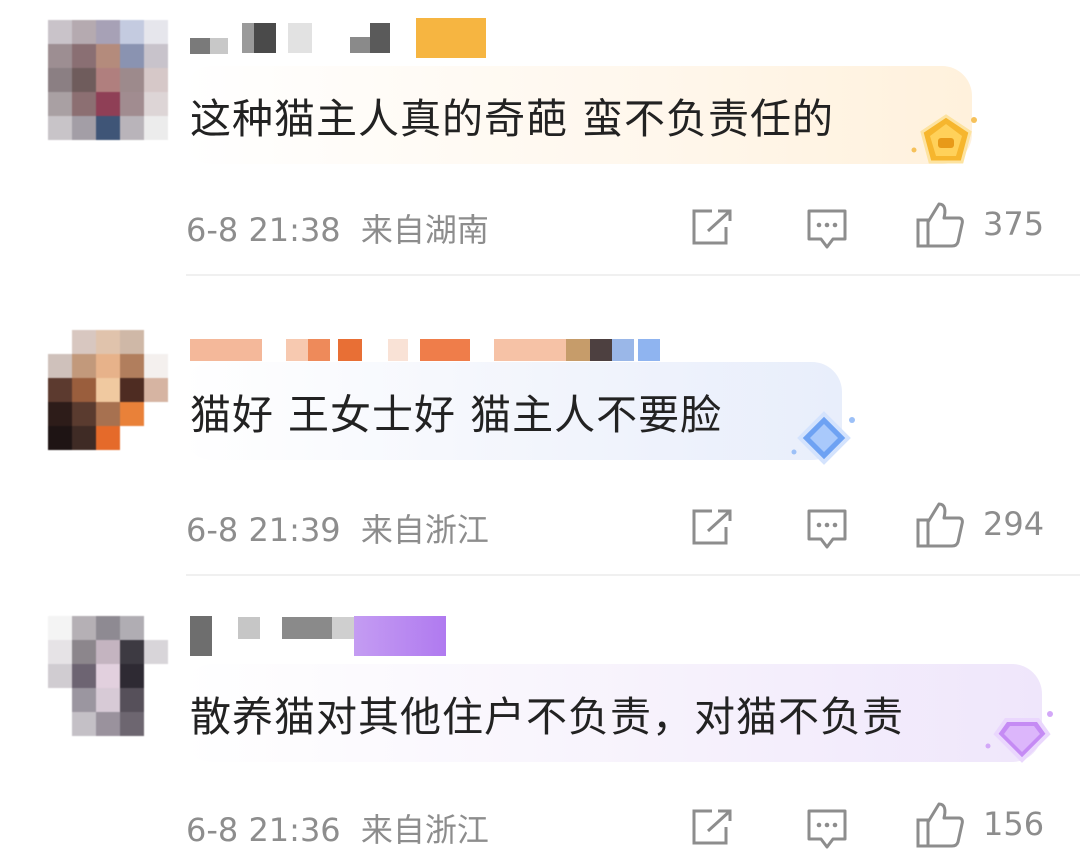 This screenshot has height=866, width=1080. What do you see at coordinates (1019, 737) in the screenshot?
I see `purple-diamond-badge-icon` at bounding box center [1019, 737].